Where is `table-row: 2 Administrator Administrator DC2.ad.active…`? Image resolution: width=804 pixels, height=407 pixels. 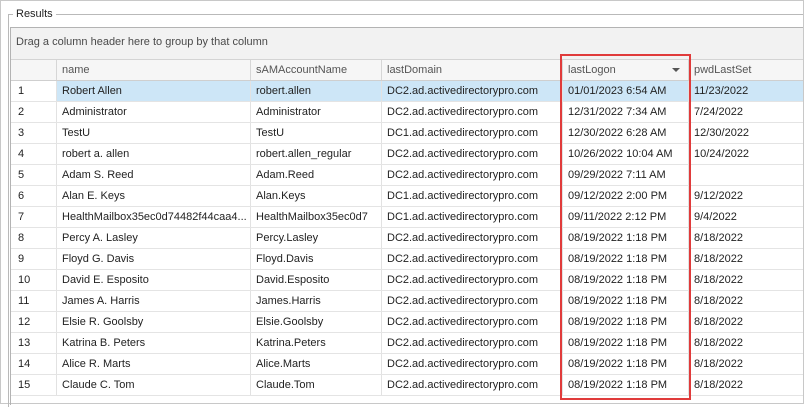
table-row: 2 Administrator Administrator DC2.ad.active… is located at coordinates (407, 112).